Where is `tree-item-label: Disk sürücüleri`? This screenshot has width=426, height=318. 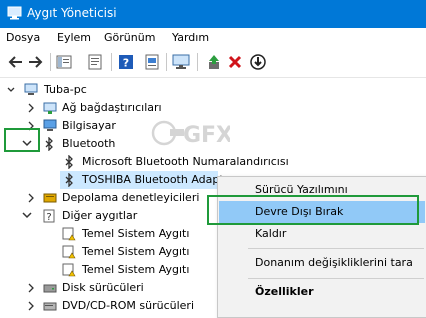 tree-item-label: Disk sürücüleri is located at coordinates (103, 287).